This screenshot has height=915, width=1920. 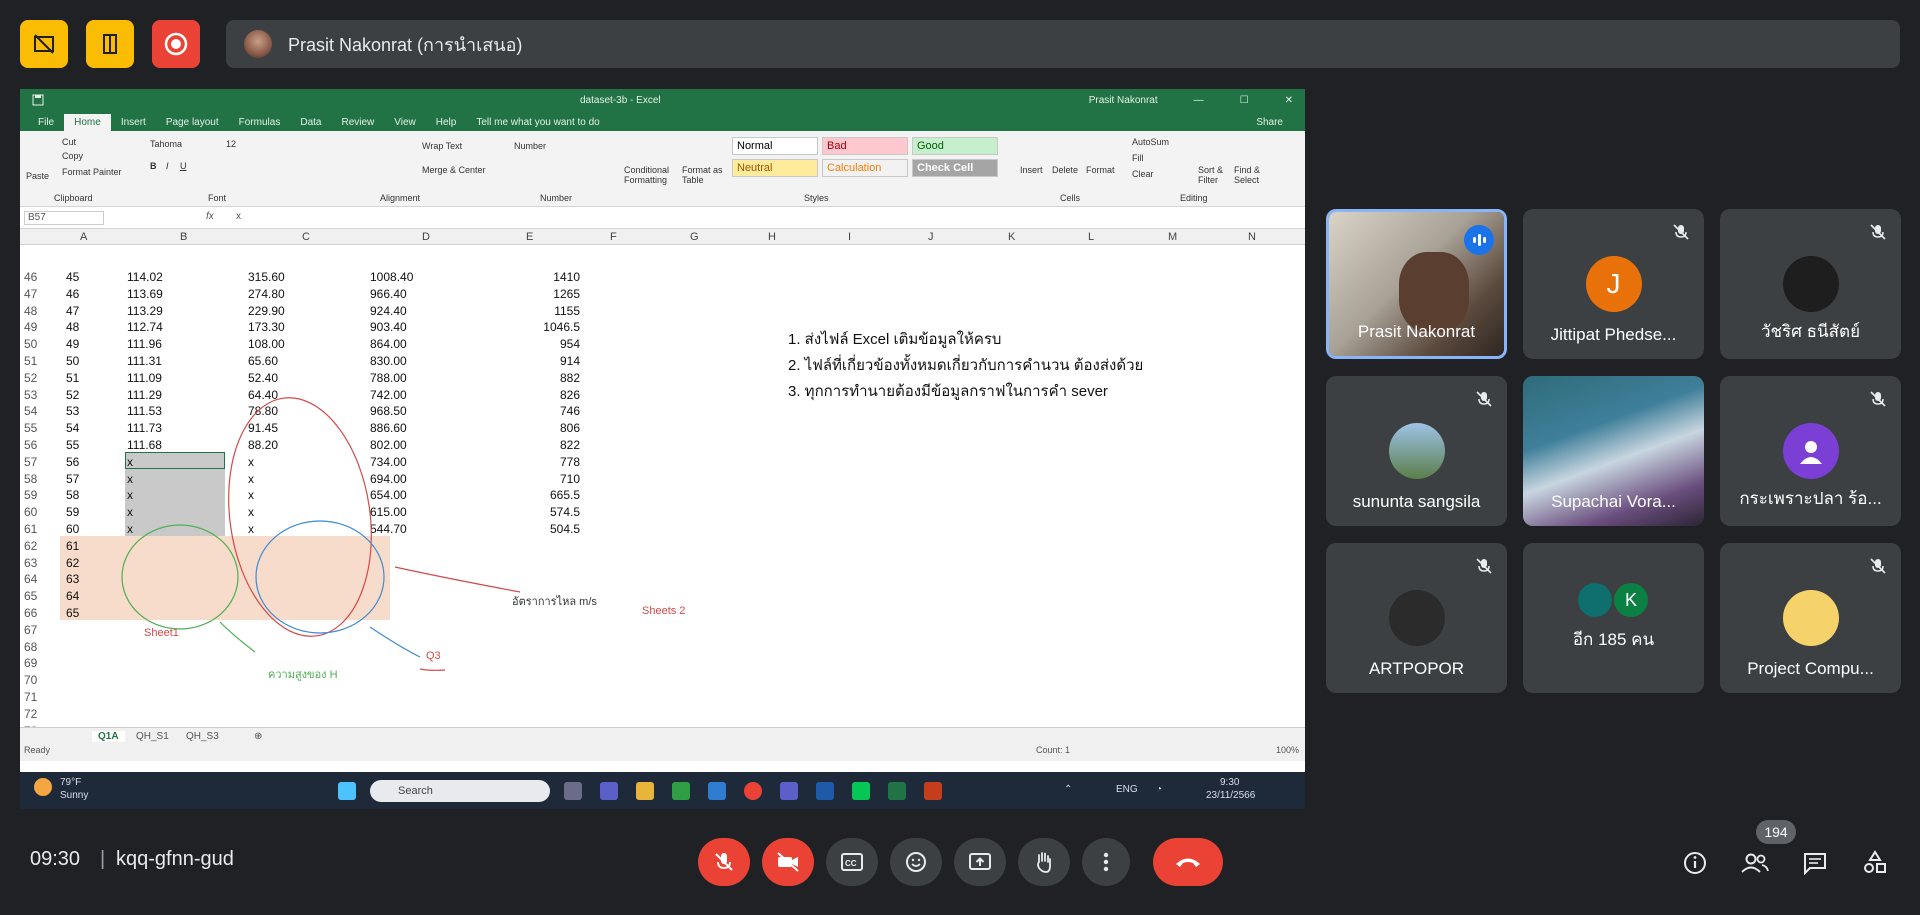 I want to click on col-header: L, so click(x=1091, y=237).